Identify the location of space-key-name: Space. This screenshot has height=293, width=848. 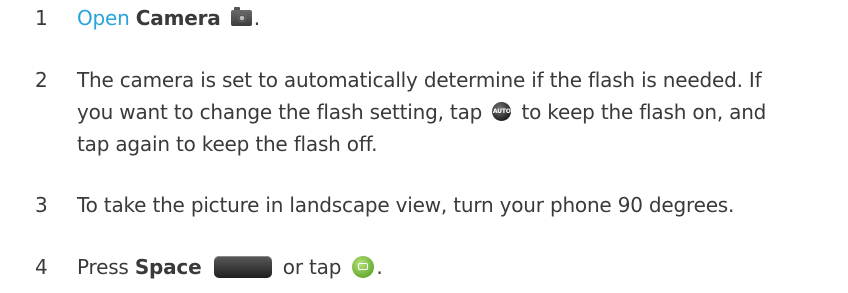
(168, 267).